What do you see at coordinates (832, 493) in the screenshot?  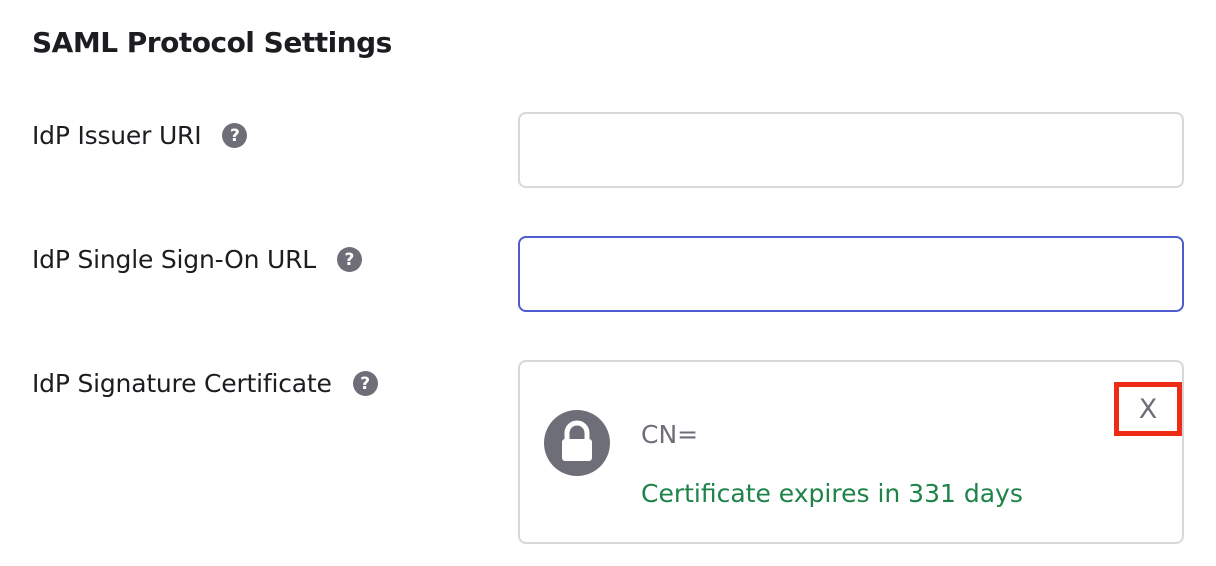 I see `certificate-expiry-text: Certificate expires in 331 days` at bounding box center [832, 493].